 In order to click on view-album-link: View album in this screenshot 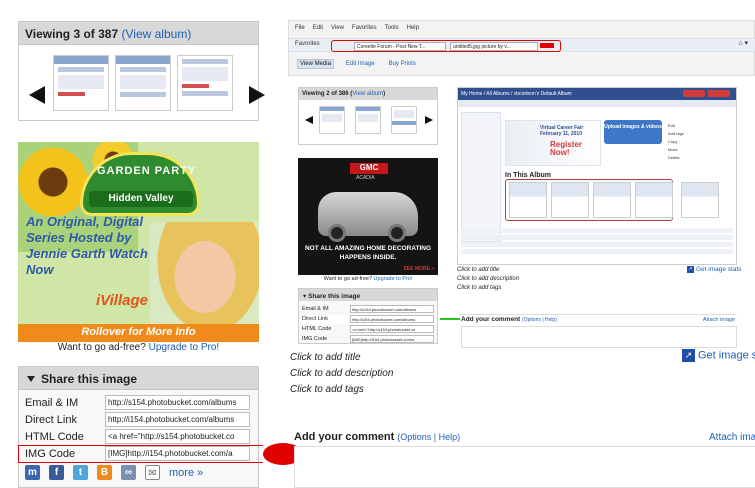, I will do `click(157, 34)`.